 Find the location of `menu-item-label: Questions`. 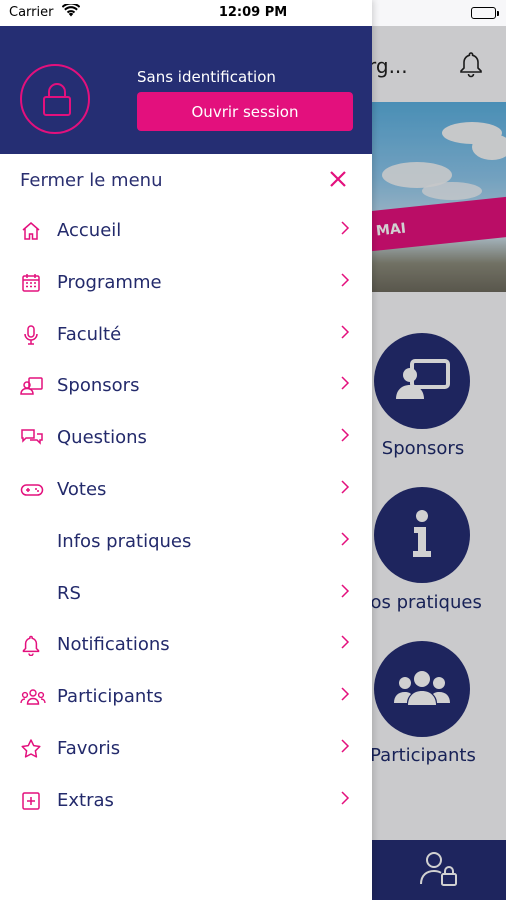

menu-item-label: Questions is located at coordinates (102, 438).